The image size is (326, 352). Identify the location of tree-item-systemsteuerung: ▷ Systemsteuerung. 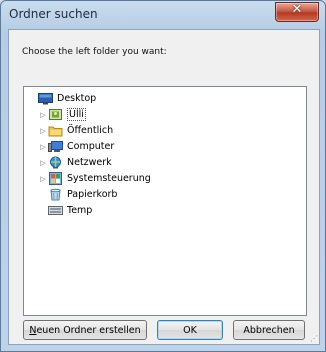
(94, 178).